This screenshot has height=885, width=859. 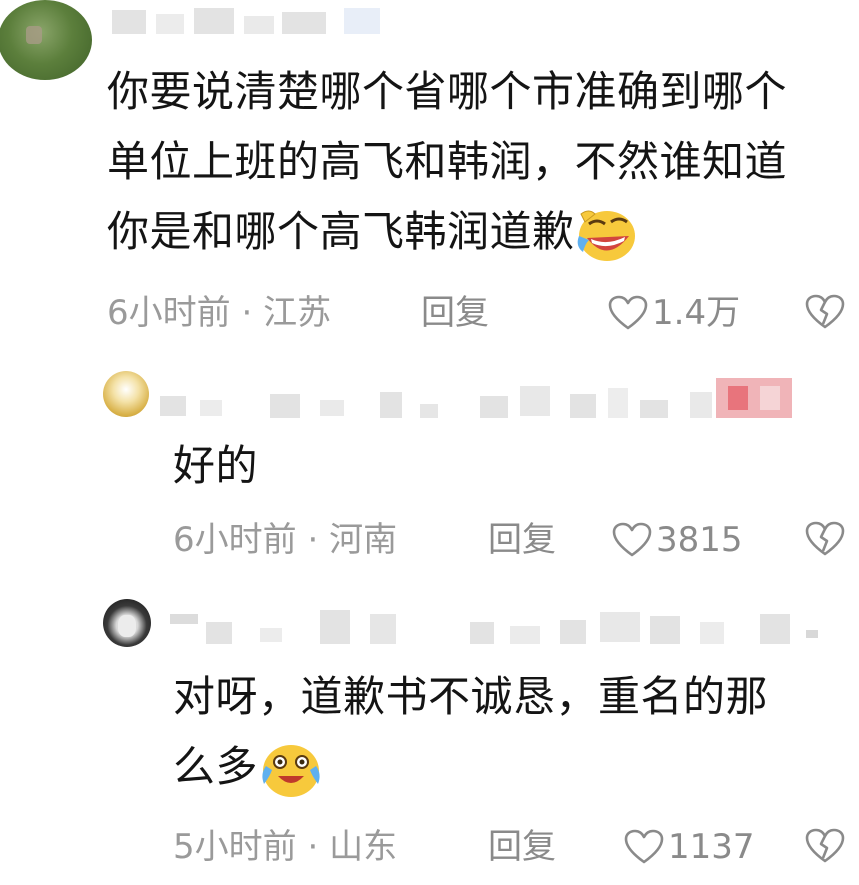 I want to click on like-button: 3815, so click(x=677, y=540).